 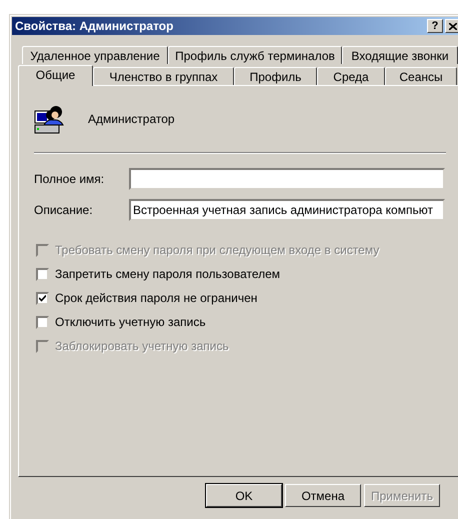 What do you see at coordinates (255, 55) in the screenshot?
I see `tab: Профиль служб терминалов` at bounding box center [255, 55].